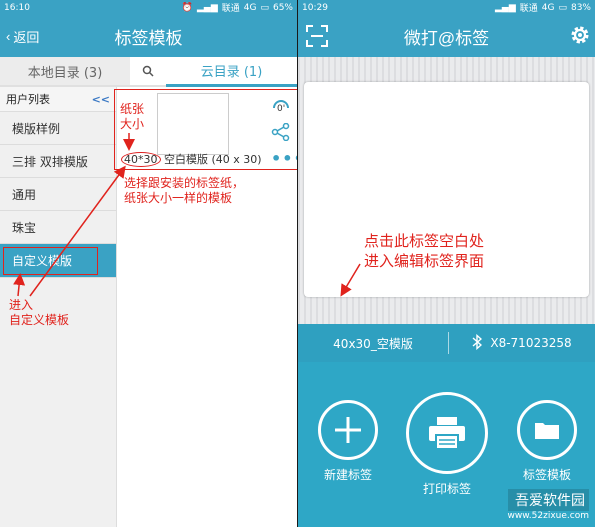  I want to click on print-label-button: 打印标签, so click(447, 444).